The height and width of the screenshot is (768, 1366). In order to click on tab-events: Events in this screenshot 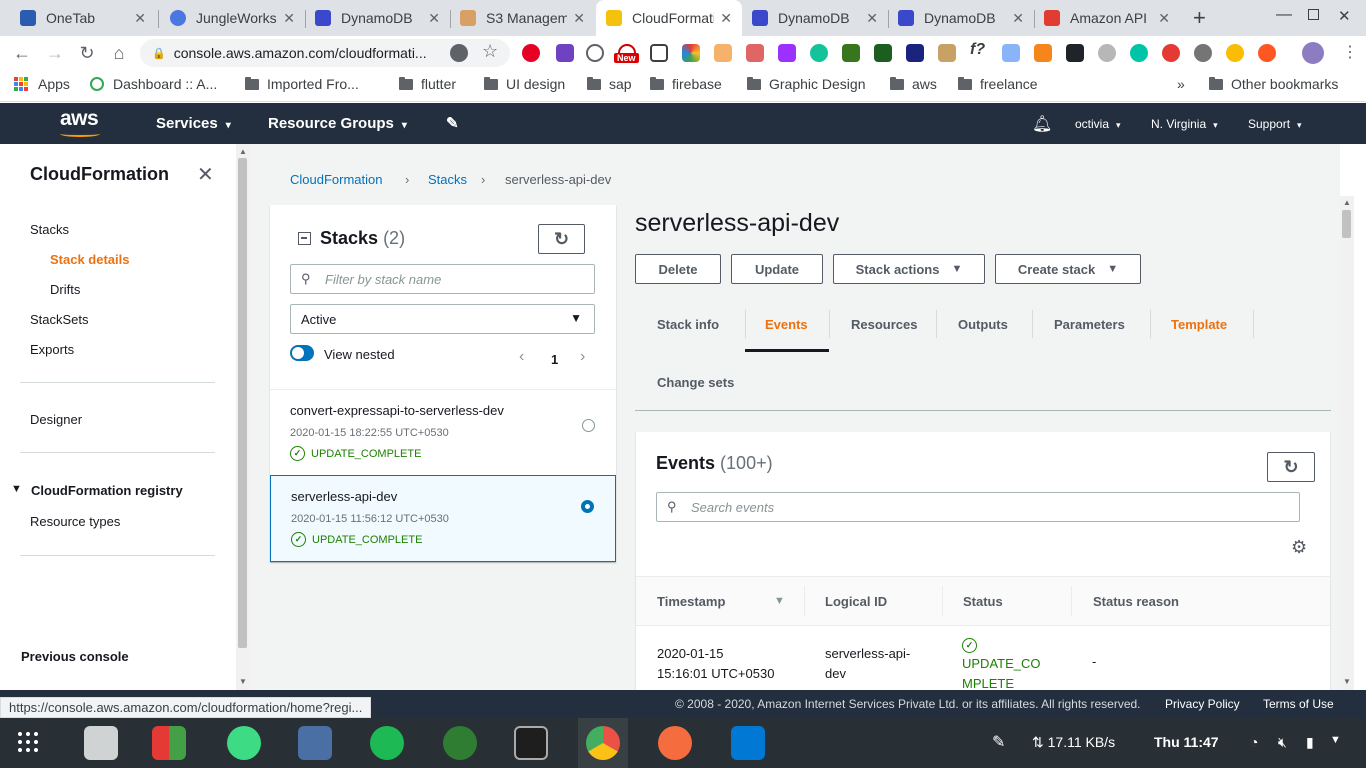, I will do `click(786, 324)`.